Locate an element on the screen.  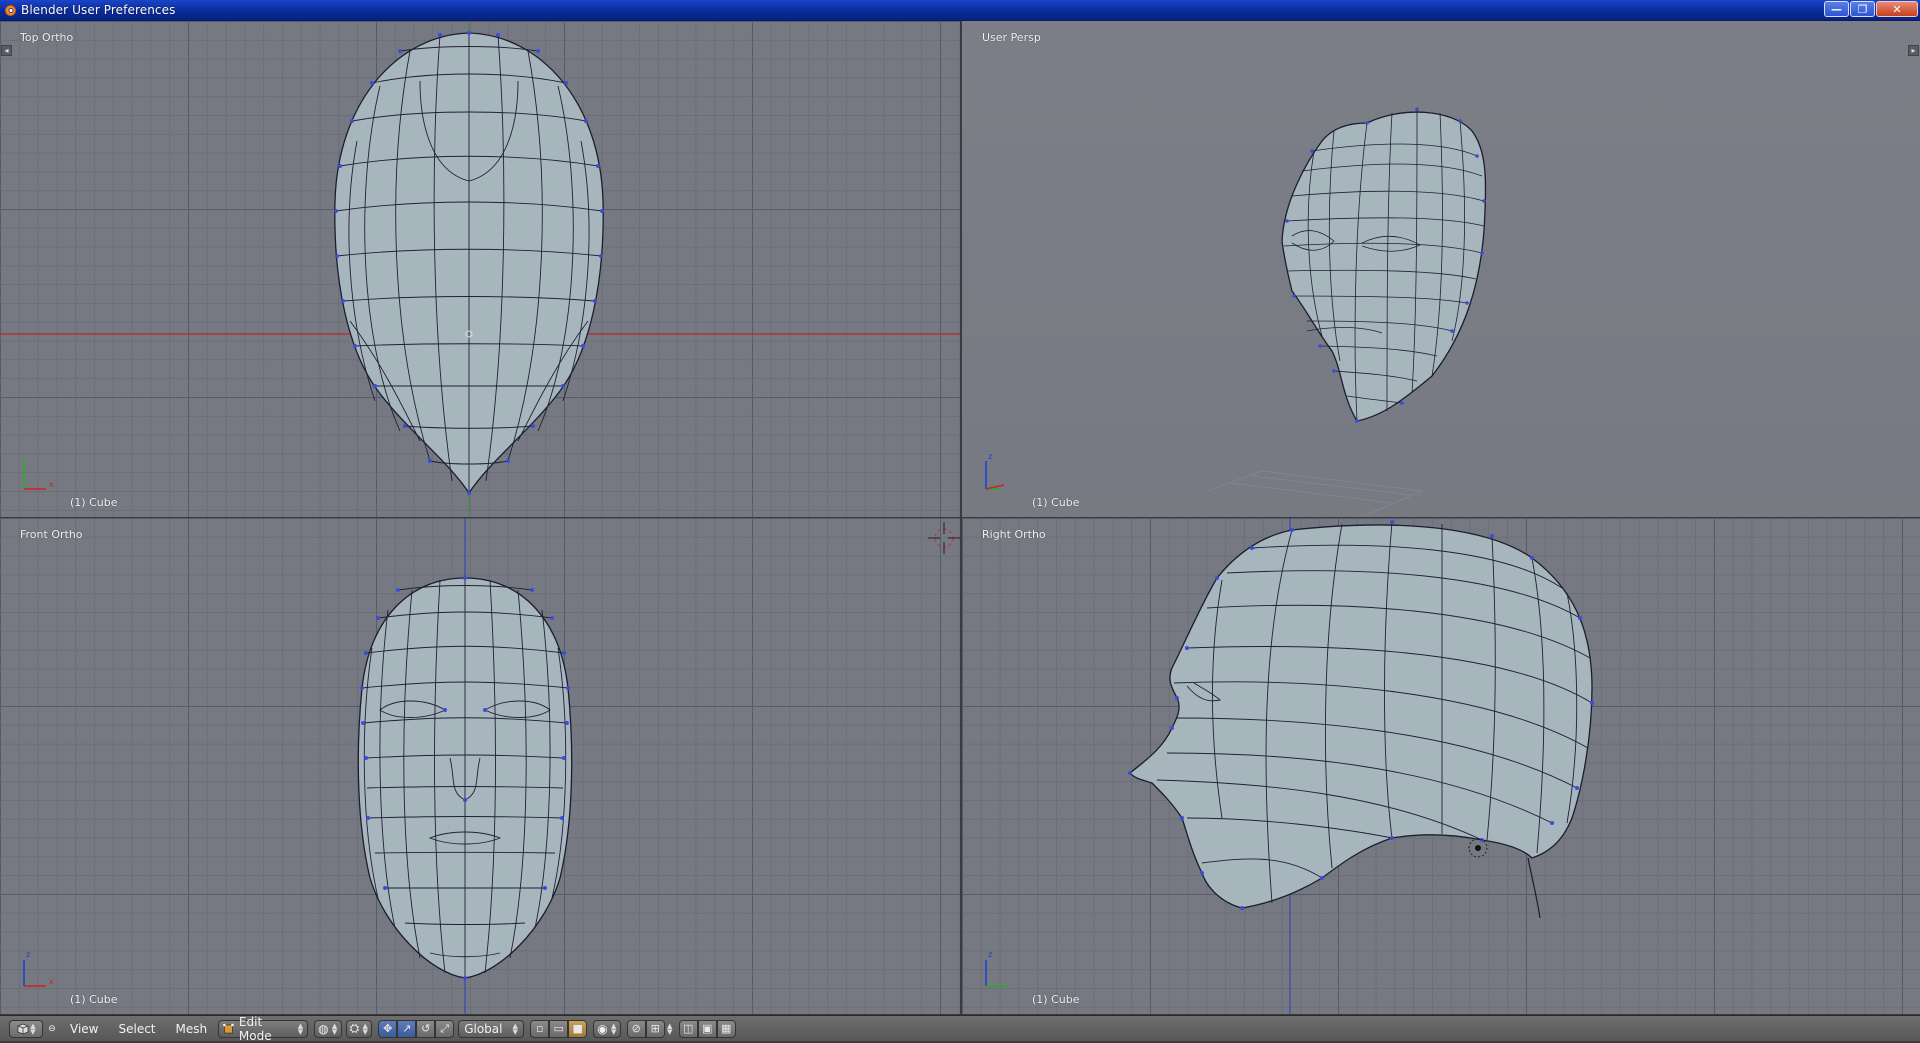
axis-gizmo-icon: z x is located at coordinates (38, 968).